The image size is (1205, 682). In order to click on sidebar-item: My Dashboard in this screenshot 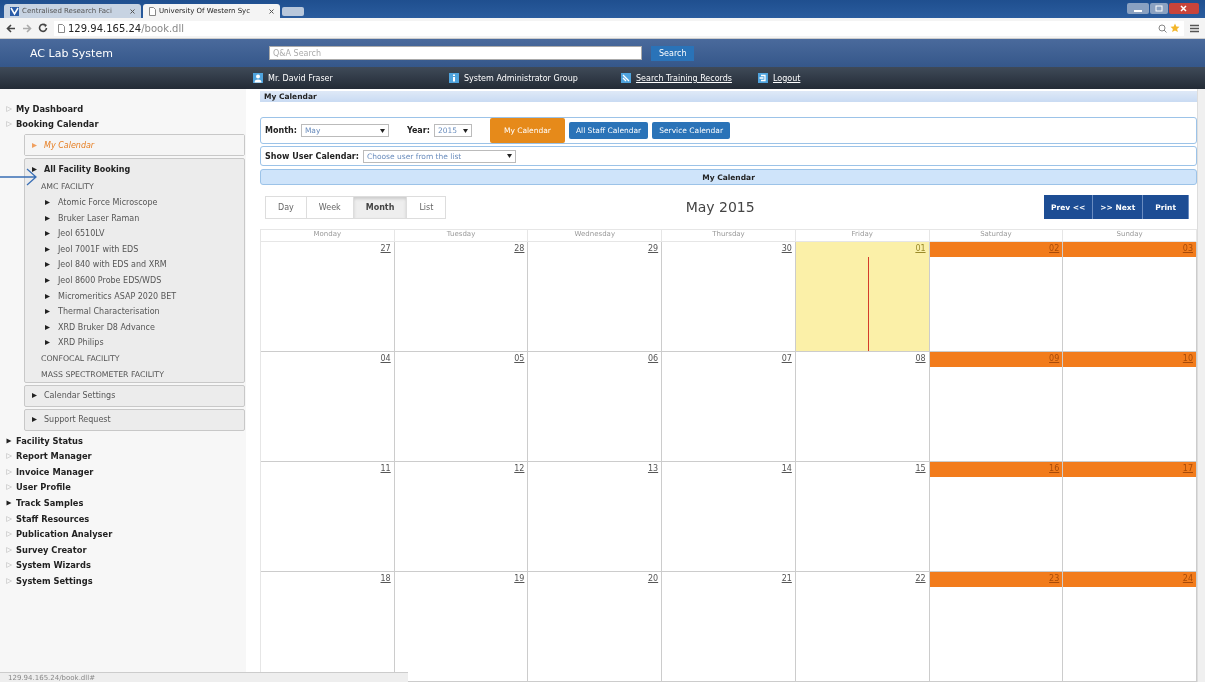, I will do `click(123, 109)`.